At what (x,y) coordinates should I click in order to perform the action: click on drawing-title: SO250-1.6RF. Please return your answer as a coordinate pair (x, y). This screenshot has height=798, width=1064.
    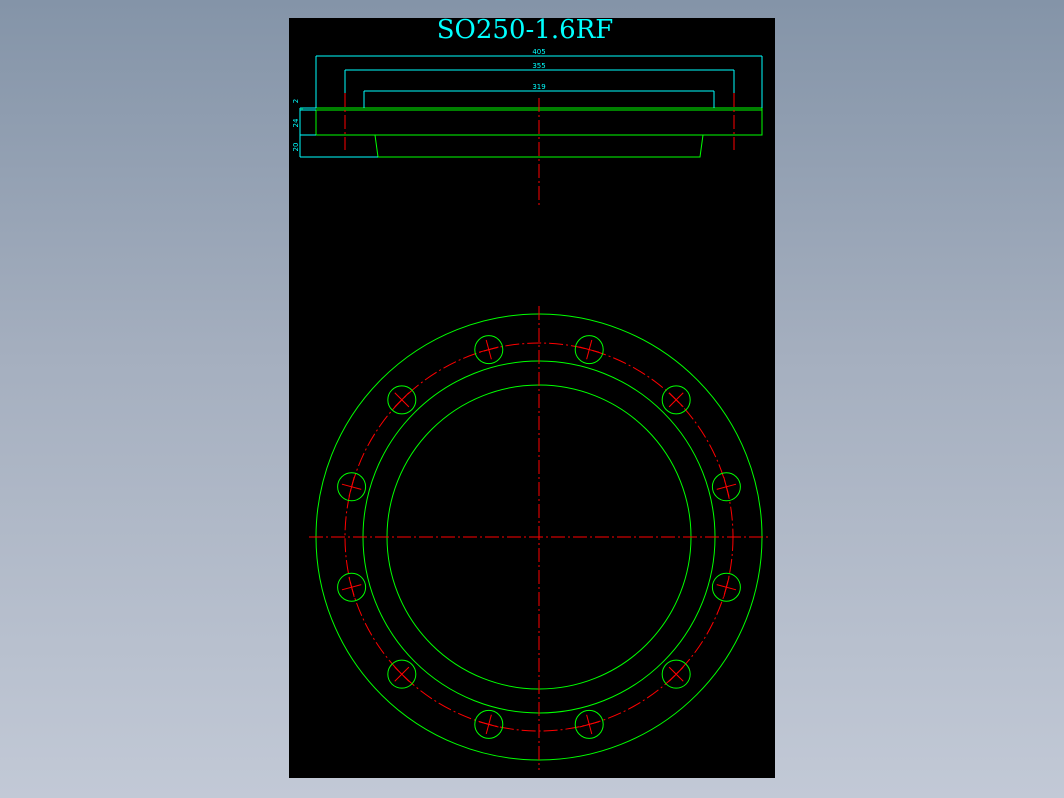
    Looking at the image, I should click on (525, 30).